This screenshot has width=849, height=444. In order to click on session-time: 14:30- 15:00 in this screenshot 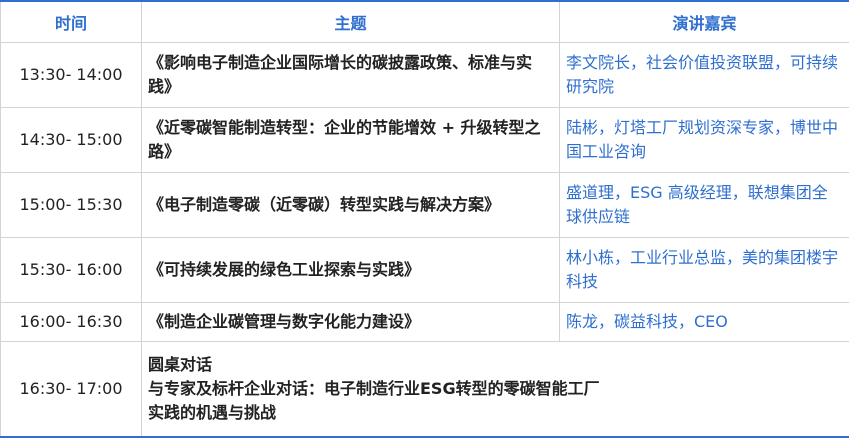, I will do `click(71, 140)`.